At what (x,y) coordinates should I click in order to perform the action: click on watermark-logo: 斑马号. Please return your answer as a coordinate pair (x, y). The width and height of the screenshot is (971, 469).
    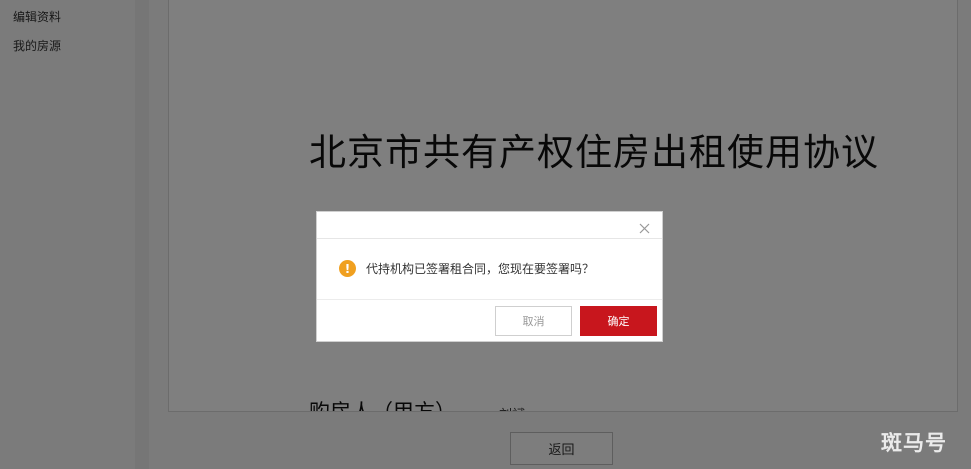
    Looking at the image, I should click on (914, 443).